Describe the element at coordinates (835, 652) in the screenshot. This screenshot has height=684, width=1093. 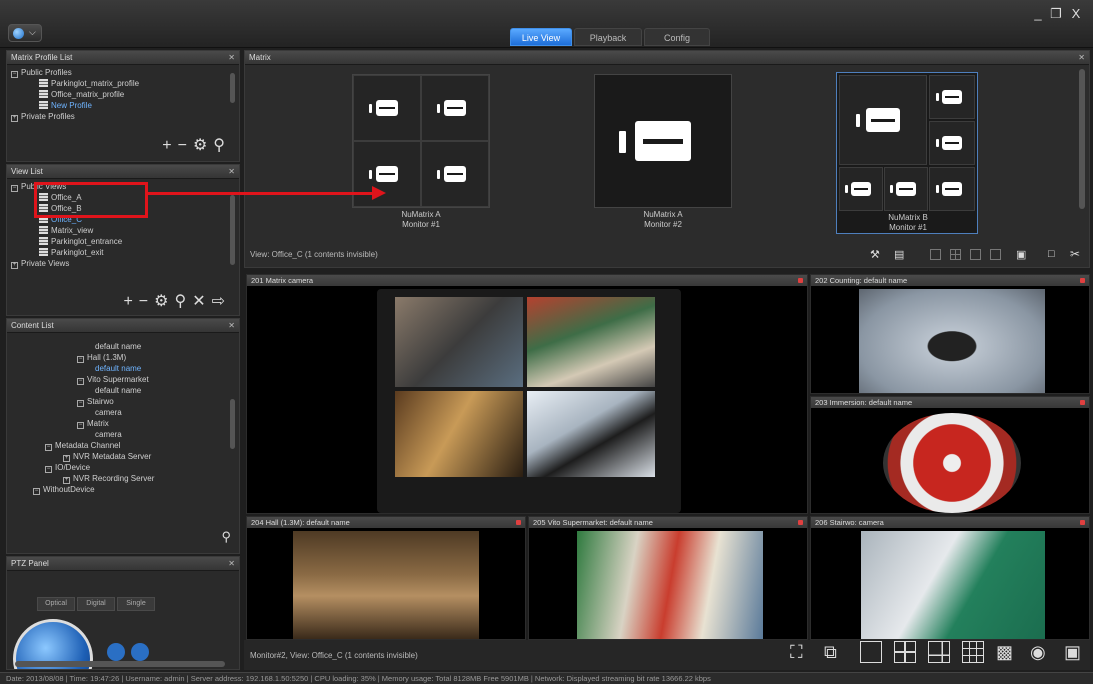
I see `swap-window-icon: ⧉` at that location.